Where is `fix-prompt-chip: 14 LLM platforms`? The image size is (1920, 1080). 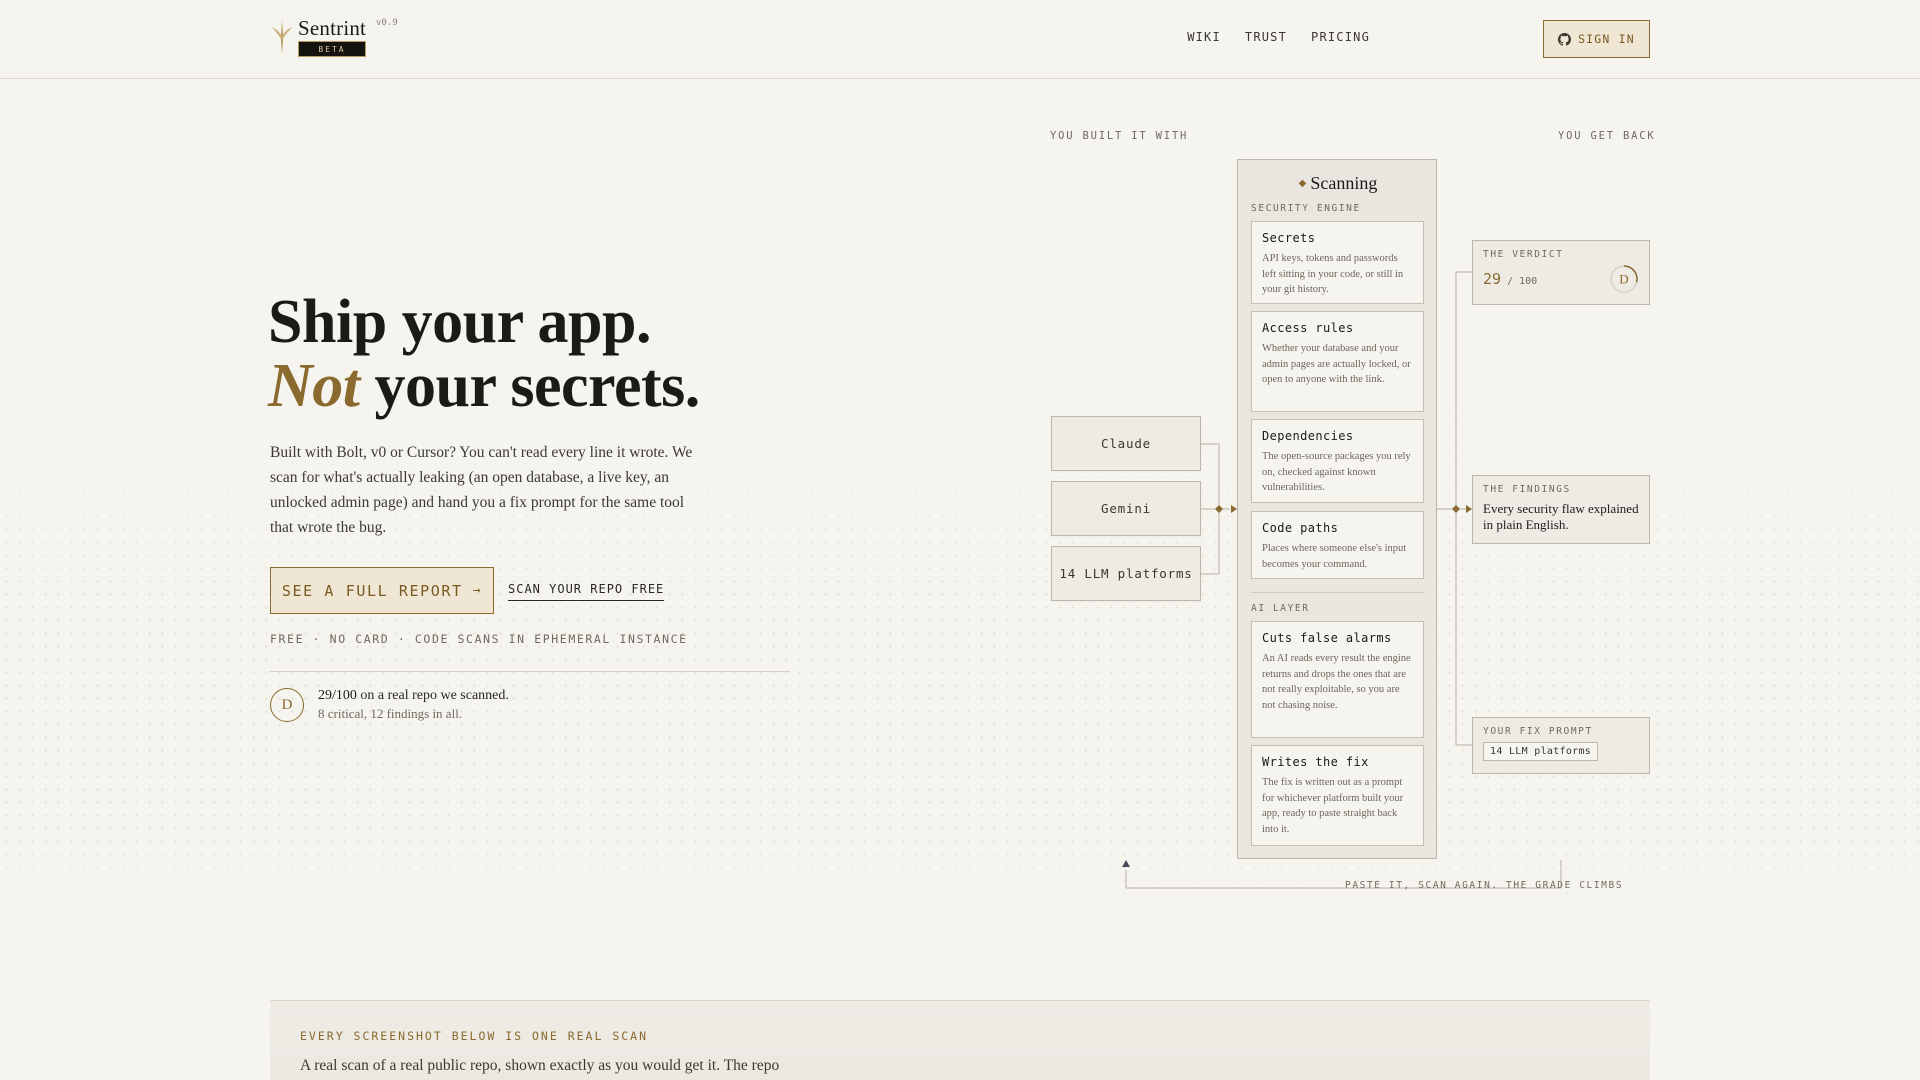 fix-prompt-chip: 14 LLM platforms is located at coordinates (1541, 751).